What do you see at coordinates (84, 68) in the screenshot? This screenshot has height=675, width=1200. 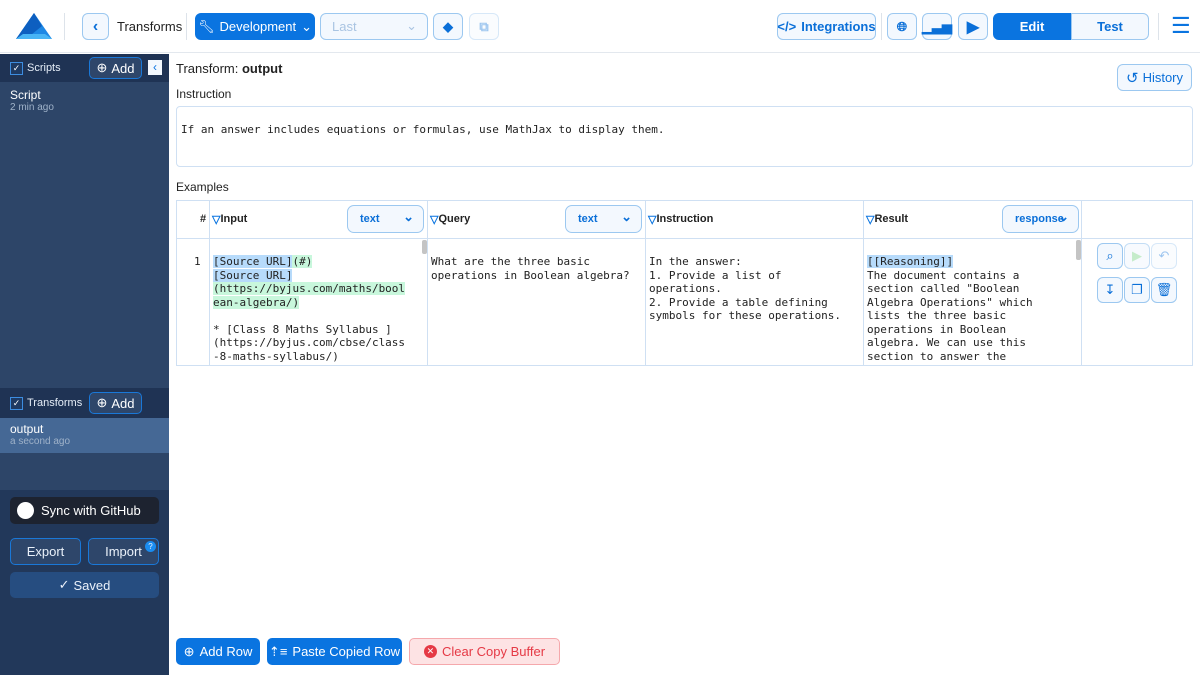 I see `scripts-section-header: ✓ Scripts` at bounding box center [84, 68].